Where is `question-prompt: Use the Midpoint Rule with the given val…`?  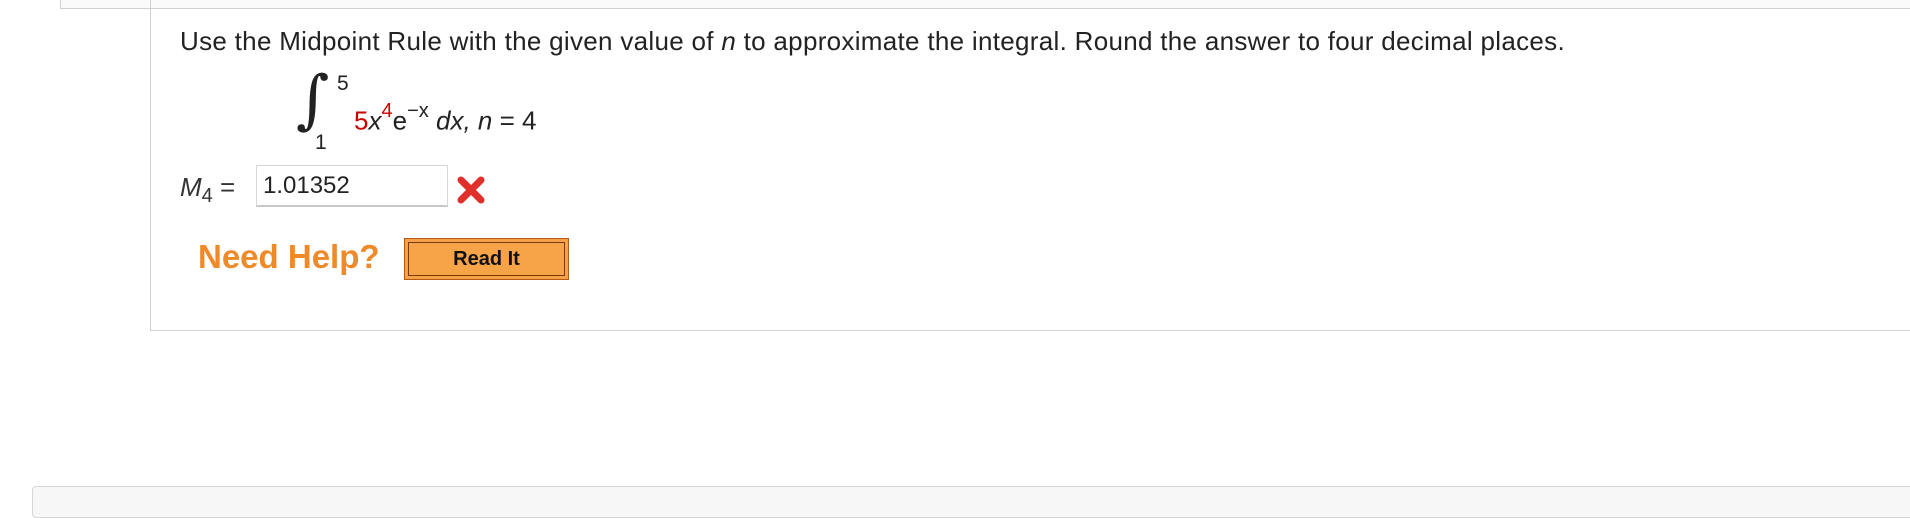 question-prompt: Use the Midpoint Rule with the given val… is located at coordinates (872, 41).